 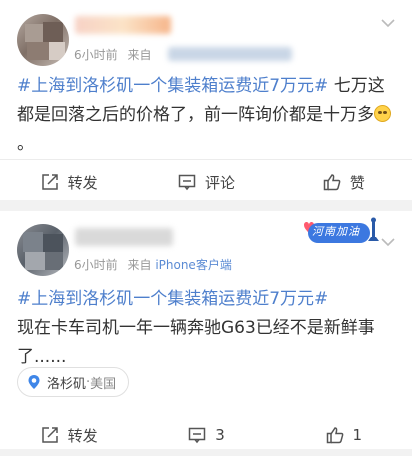 What do you see at coordinates (153, 264) in the screenshot?
I see `post-meta: 6小时前 来自 iPhone客户端` at bounding box center [153, 264].